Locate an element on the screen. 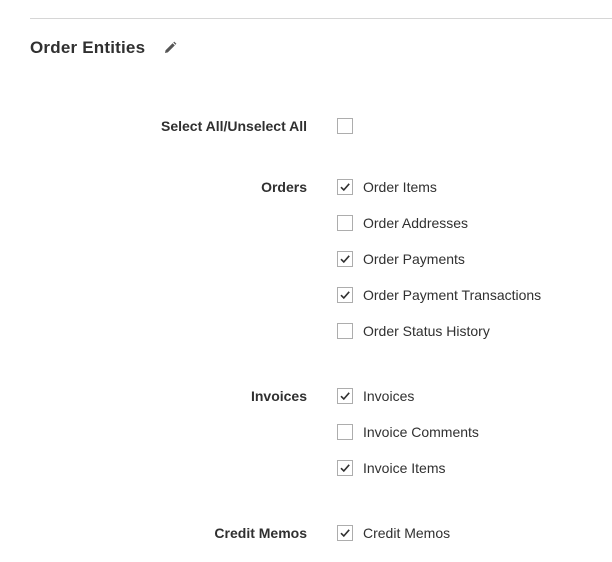 The width and height of the screenshot is (612, 562). option-invoices: Invoices is located at coordinates (375, 396).